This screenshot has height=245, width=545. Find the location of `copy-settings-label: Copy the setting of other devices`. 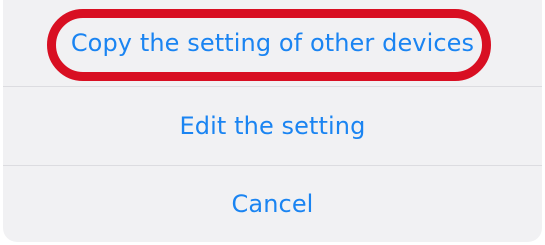

copy-settings-label: Copy the setting of other devices is located at coordinates (272, 43).